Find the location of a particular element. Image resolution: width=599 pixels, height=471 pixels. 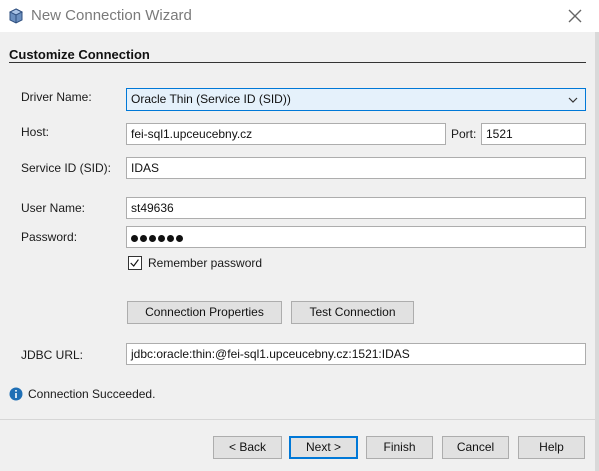

section-divider is located at coordinates (297, 62).